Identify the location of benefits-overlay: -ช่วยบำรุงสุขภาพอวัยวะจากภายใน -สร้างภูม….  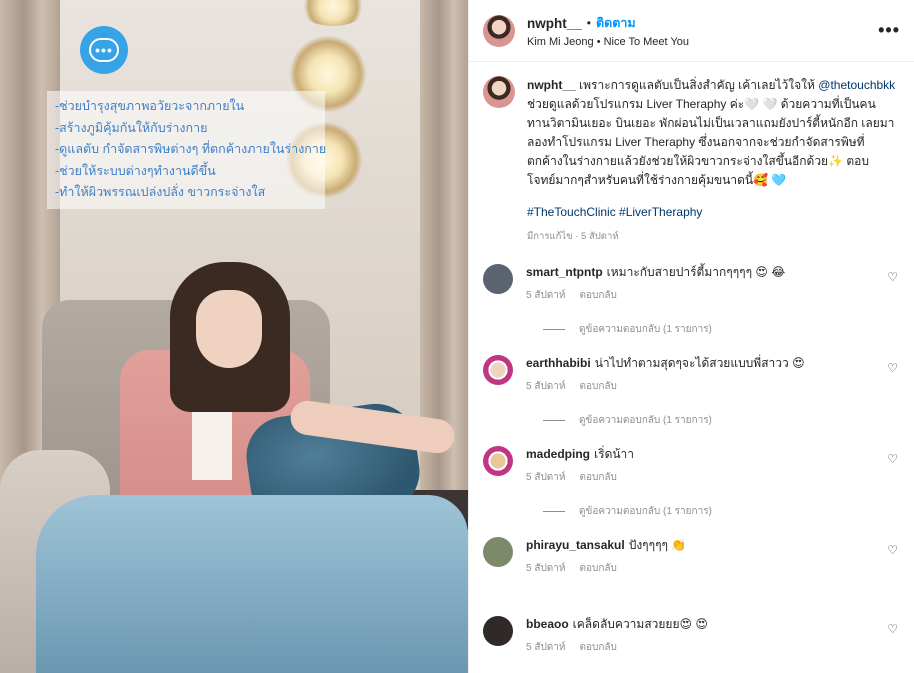
(187, 150).